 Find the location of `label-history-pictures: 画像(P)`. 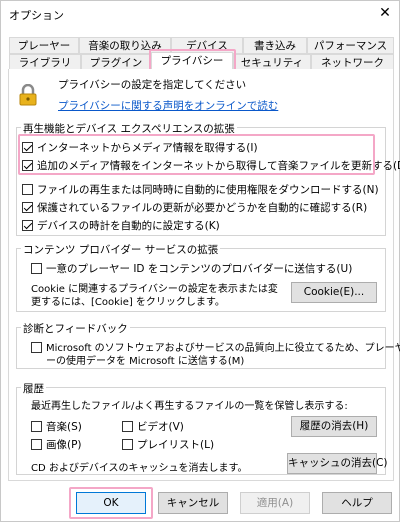

label-history-pictures: 画像(P) is located at coordinates (64, 445).